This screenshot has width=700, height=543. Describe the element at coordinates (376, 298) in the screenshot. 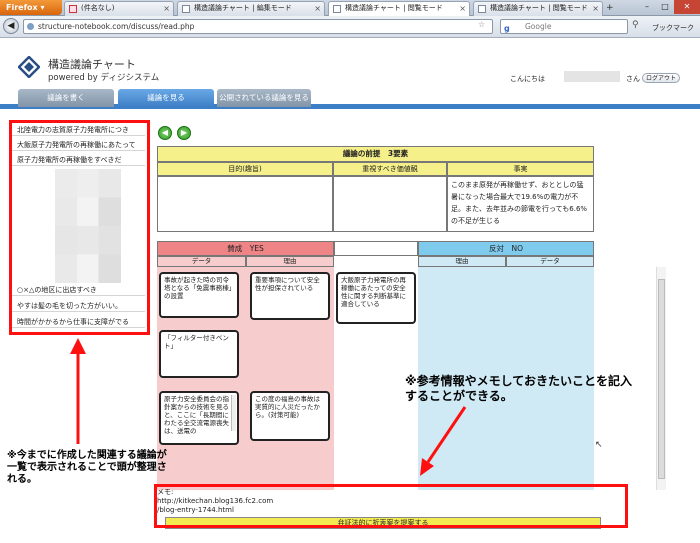

I see `center-card: 大飯原子力発電所の再稼働にあたっての安全性に関する判断基準に適合している` at that location.